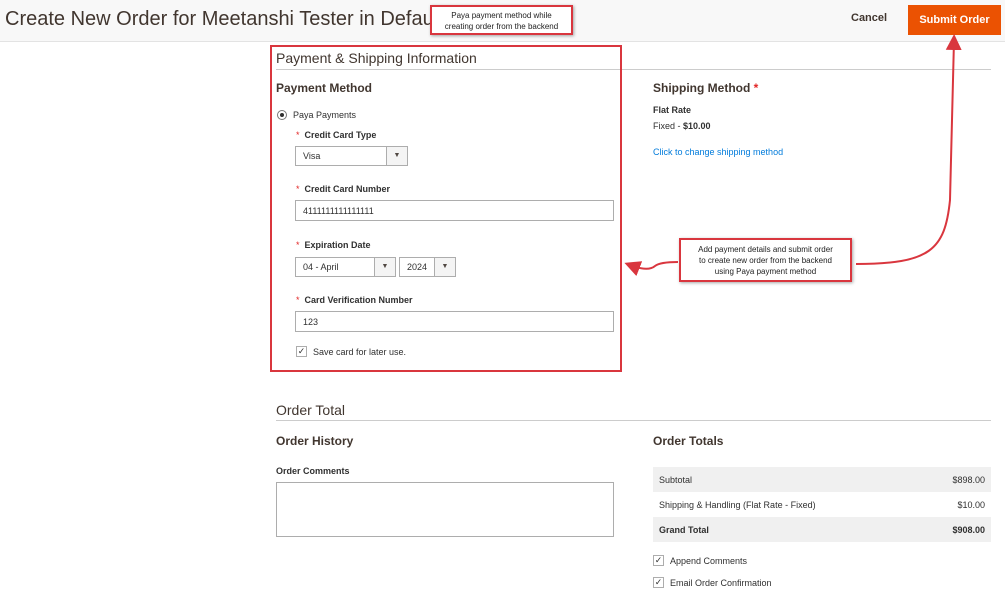  Describe the element at coordinates (721, 583) in the screenshot. I see `email-confirmation-label: Email Order Confirmation` at that location.